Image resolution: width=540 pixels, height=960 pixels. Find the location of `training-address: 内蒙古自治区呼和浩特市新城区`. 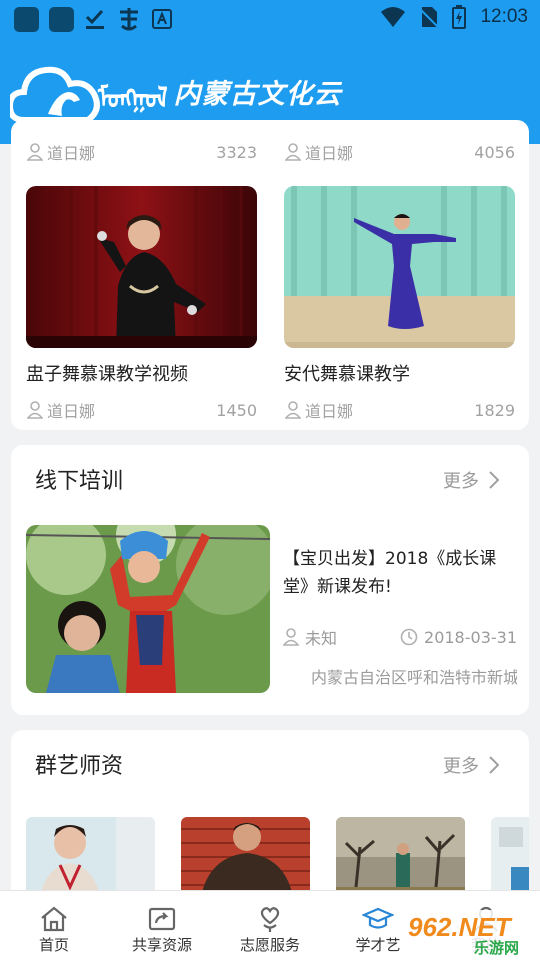

training-address: 内蒙古自治区呼和浩特市新城区 is located at coordinates (414, 677).